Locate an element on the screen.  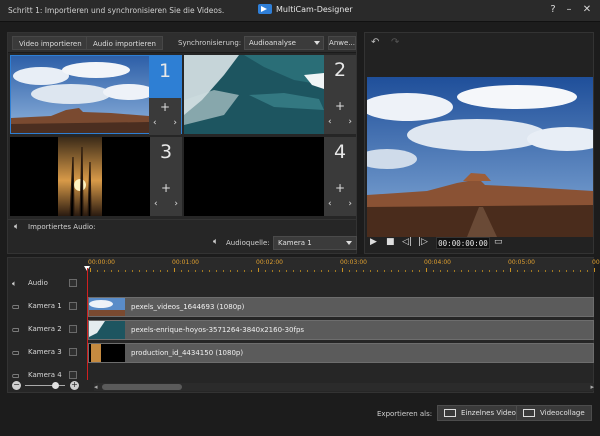
camera-4-next-button: › is located at coordinates (350, 204).